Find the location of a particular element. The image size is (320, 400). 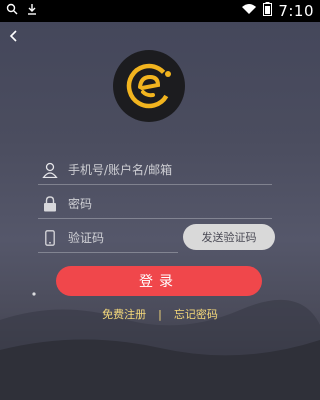

app-logo-icon is located at coordinates (149, 86).